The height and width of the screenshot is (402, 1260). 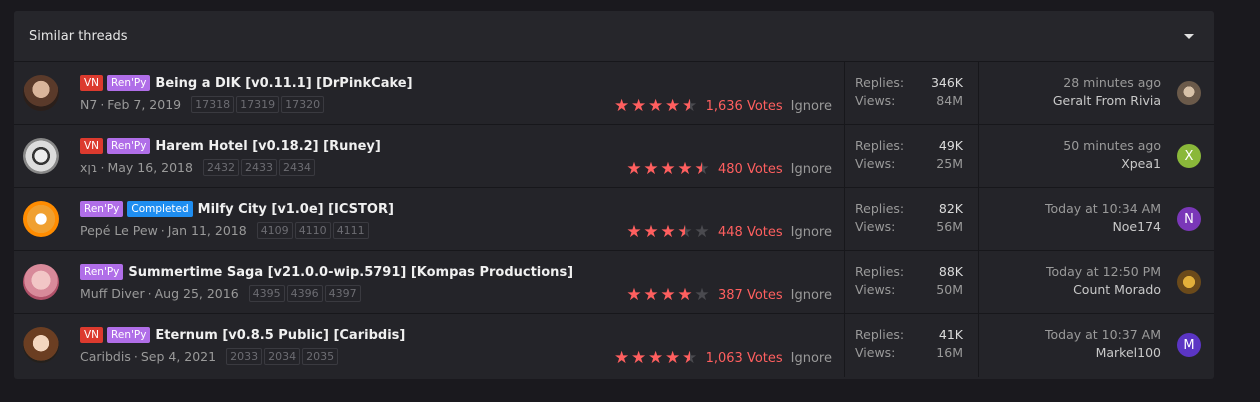 What do you see at coordinates (144, 104) in the screenshot?
I see `thread-date: Feb 7, 2019` at bounding box center [144, 104].